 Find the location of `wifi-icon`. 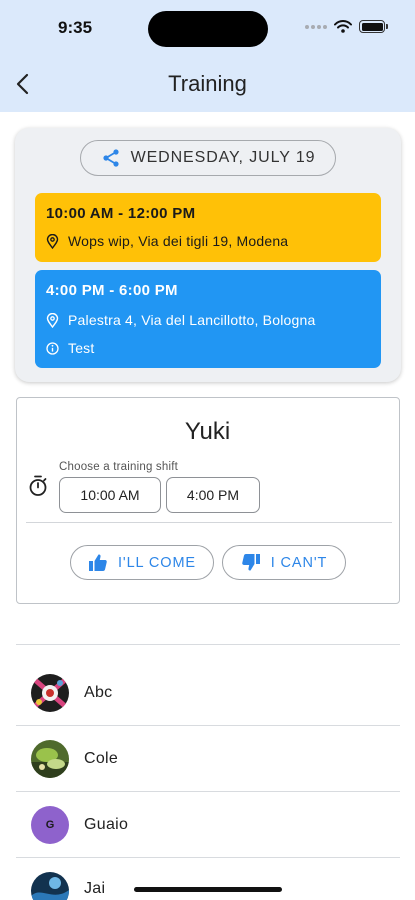

wifi-icon is located at coordinates (343, 26).